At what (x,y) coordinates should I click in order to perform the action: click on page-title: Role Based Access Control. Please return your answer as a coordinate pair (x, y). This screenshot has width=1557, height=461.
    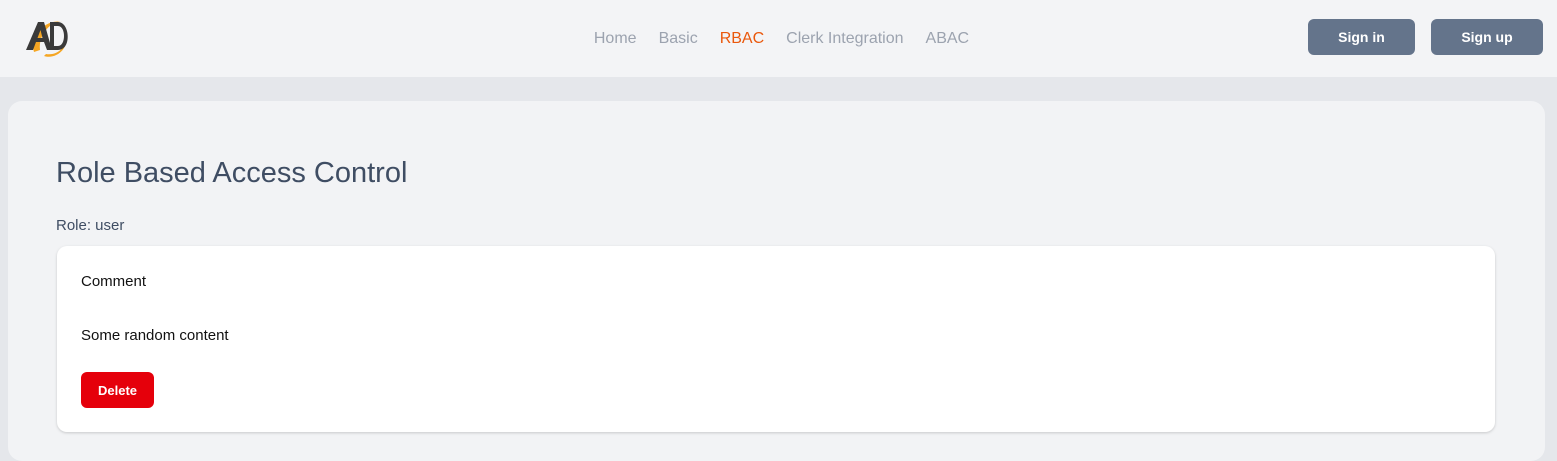
    Looking at the image, I should click on (232, 173).